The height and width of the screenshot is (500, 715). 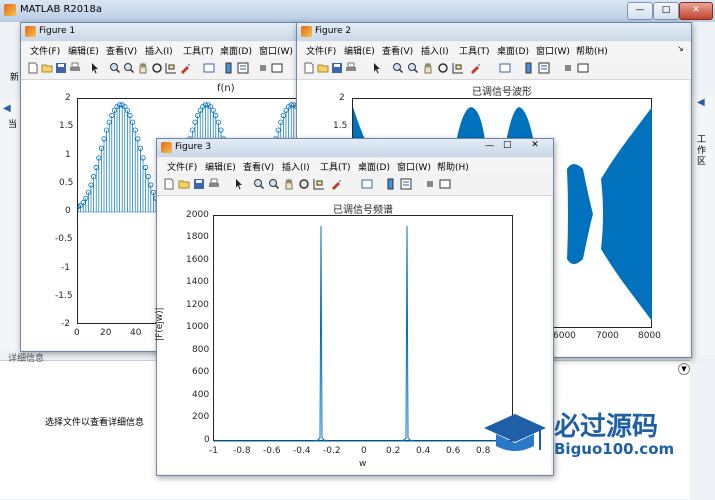 I want to click on y-tick: 1400, so click(x=197, y=282).